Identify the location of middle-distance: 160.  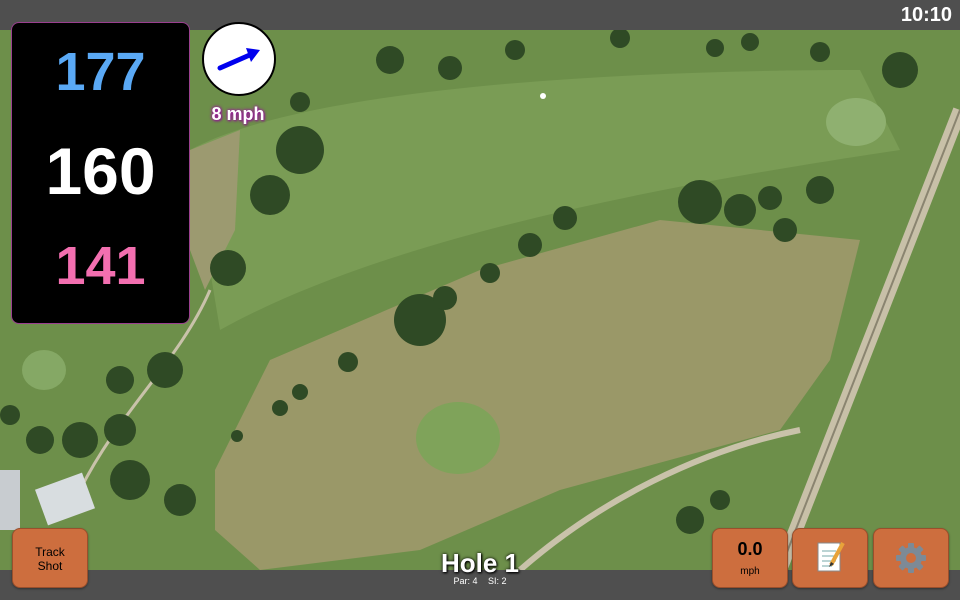
(100, 171).